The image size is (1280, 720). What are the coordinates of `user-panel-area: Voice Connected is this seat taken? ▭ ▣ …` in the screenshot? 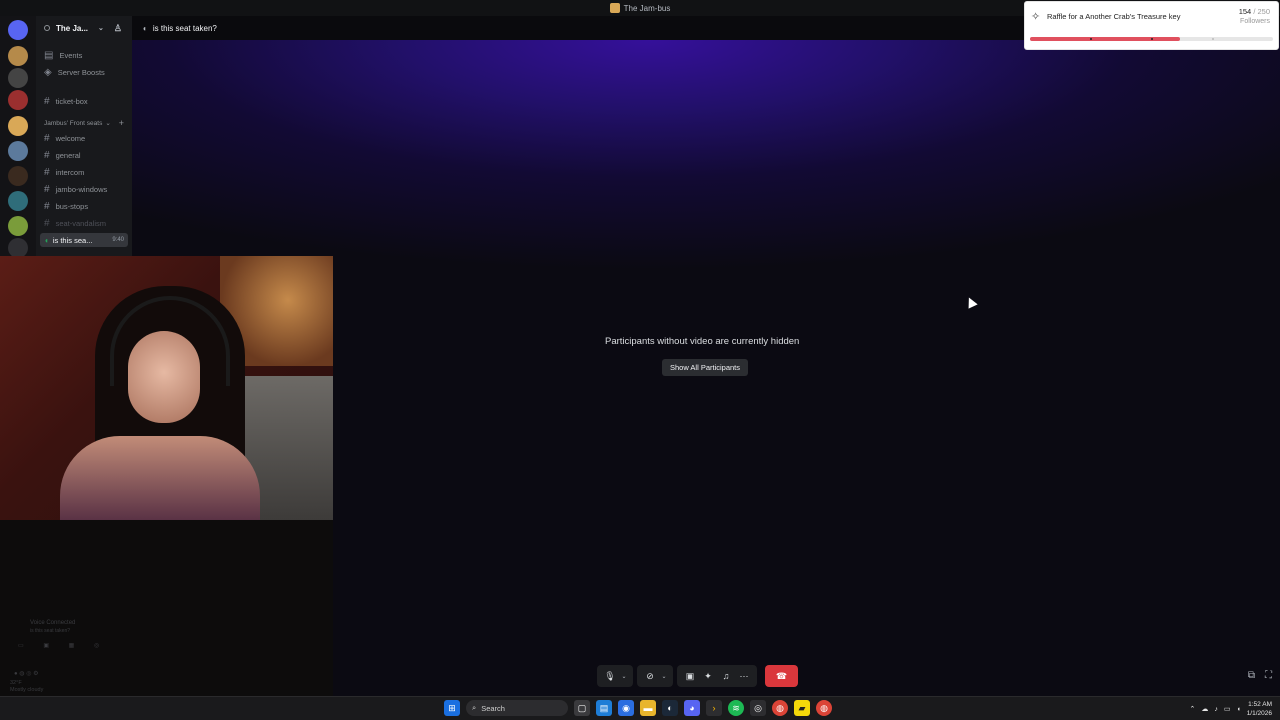 It's located at (166, 608).